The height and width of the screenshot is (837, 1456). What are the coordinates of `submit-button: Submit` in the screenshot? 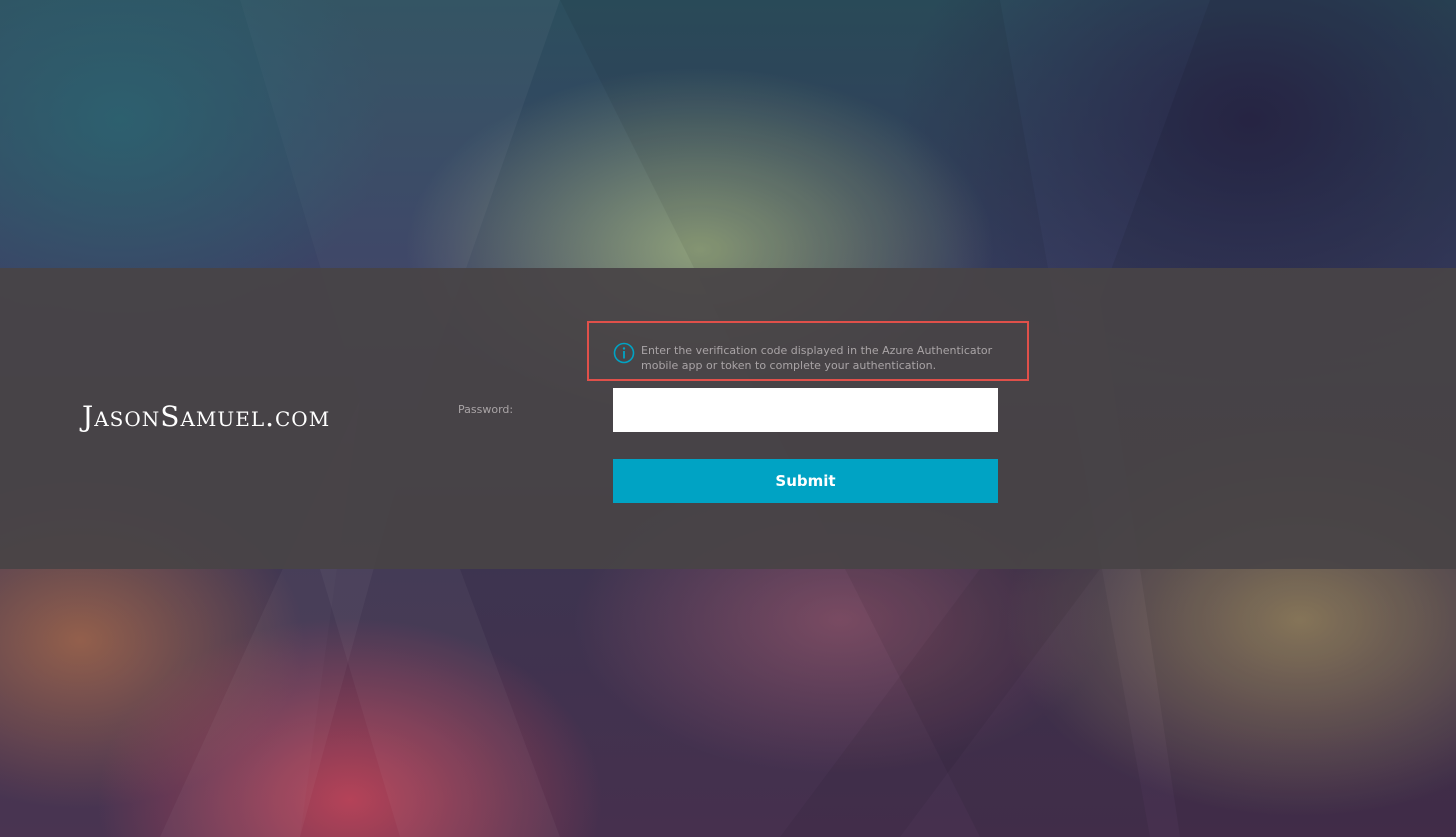 It's located at (805, 481).